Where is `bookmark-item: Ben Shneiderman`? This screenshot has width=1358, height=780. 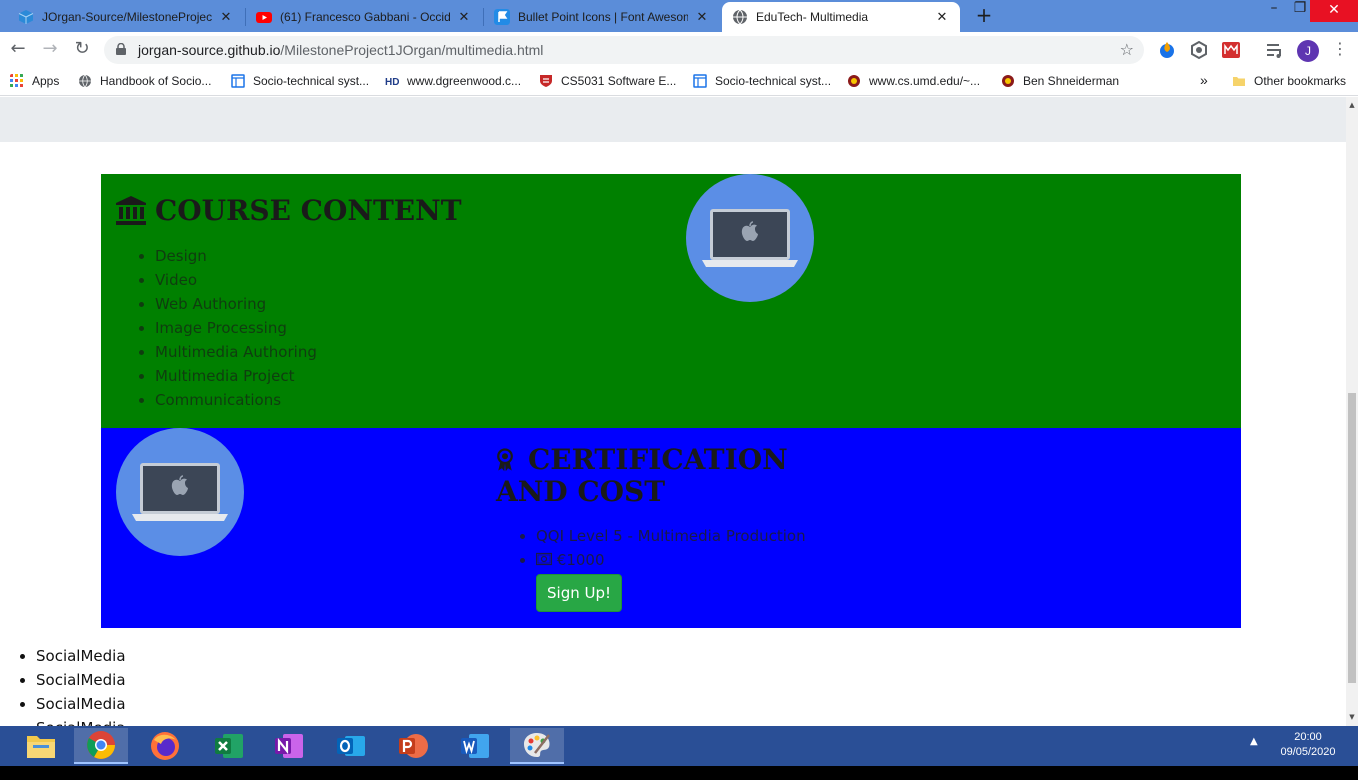 bookmark-item: Ben Shneiderman is located at coordinates (1060, 81).